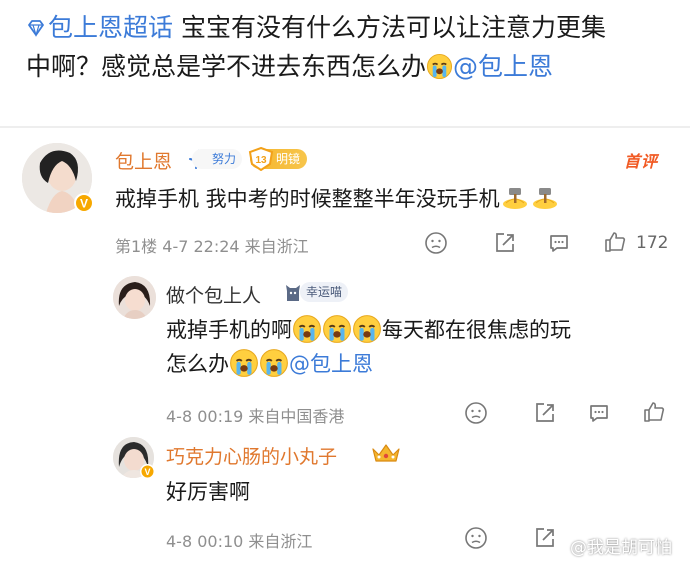 This screenshot has width=690, height=564. Describe the element at coordinates (36, 29) in the screenshot. I see `diamond-icon` at that location.